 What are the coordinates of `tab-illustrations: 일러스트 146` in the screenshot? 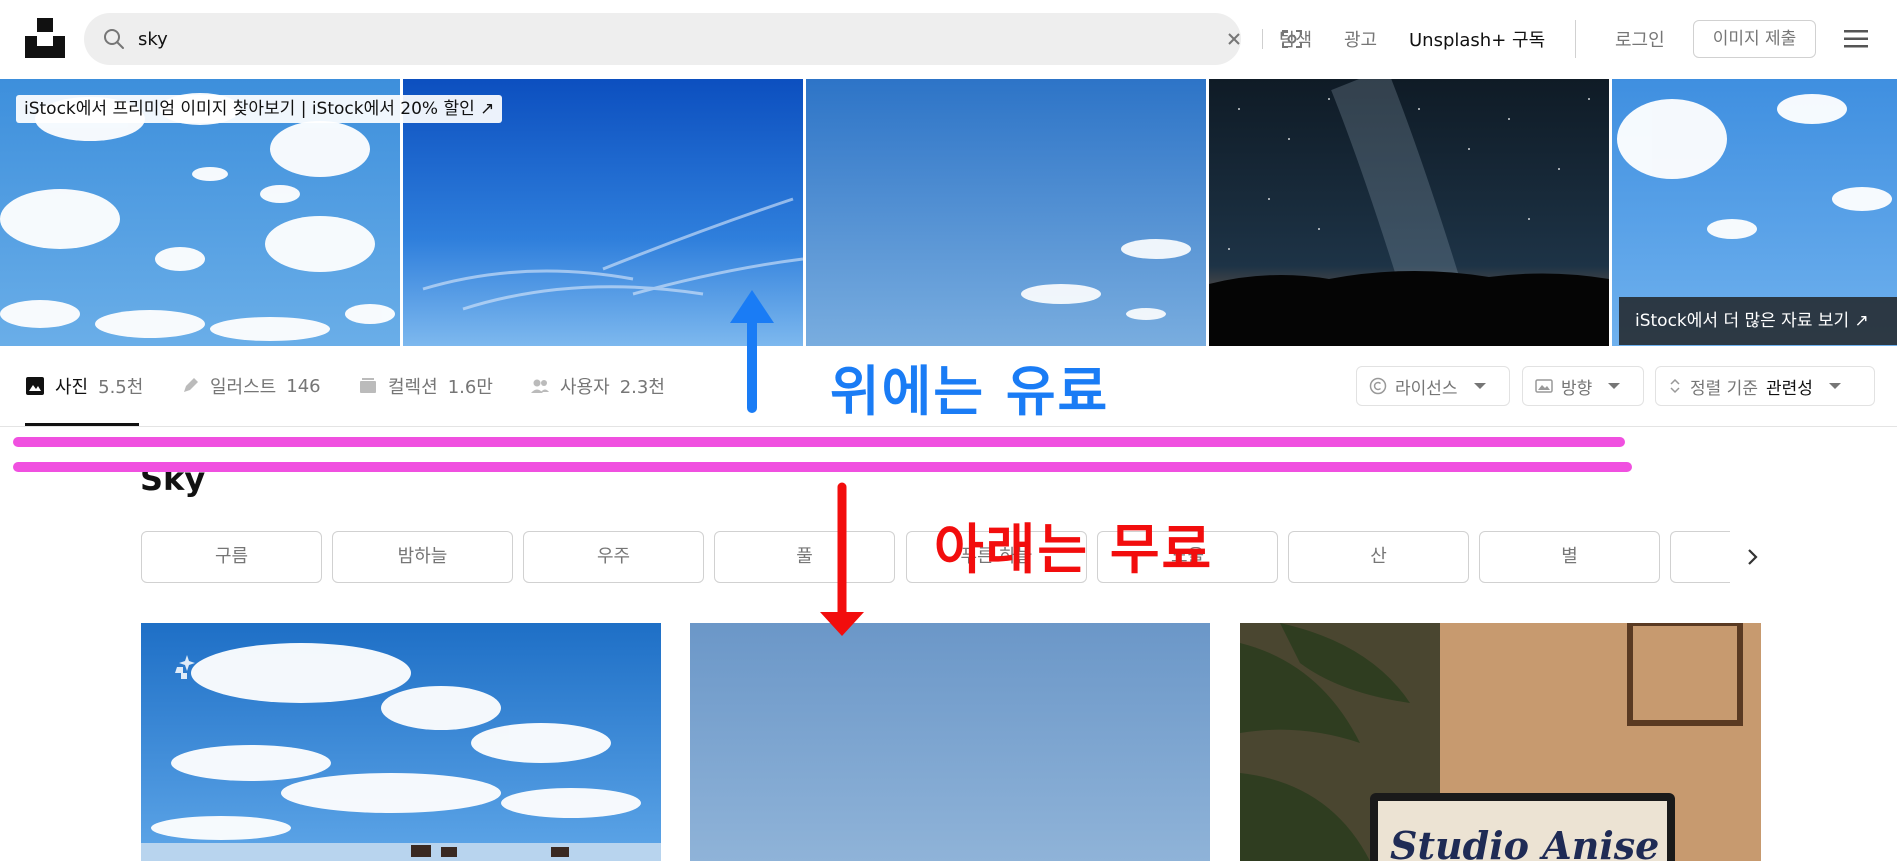 It's located at (250, 386).